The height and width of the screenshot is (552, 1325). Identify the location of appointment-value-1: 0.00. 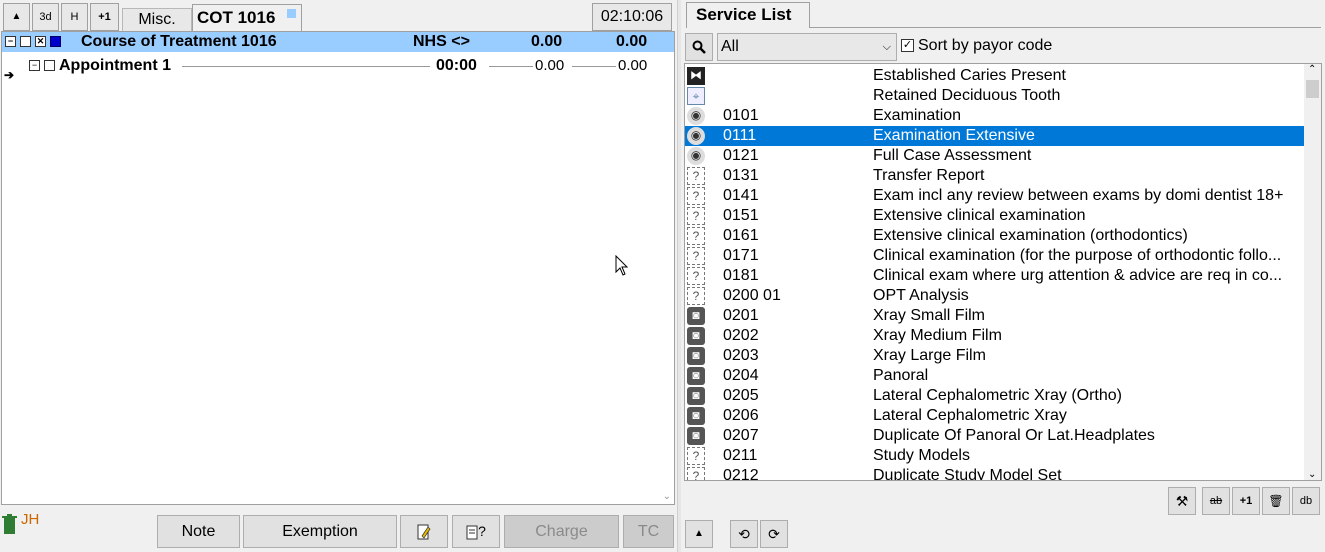
(550, 65).